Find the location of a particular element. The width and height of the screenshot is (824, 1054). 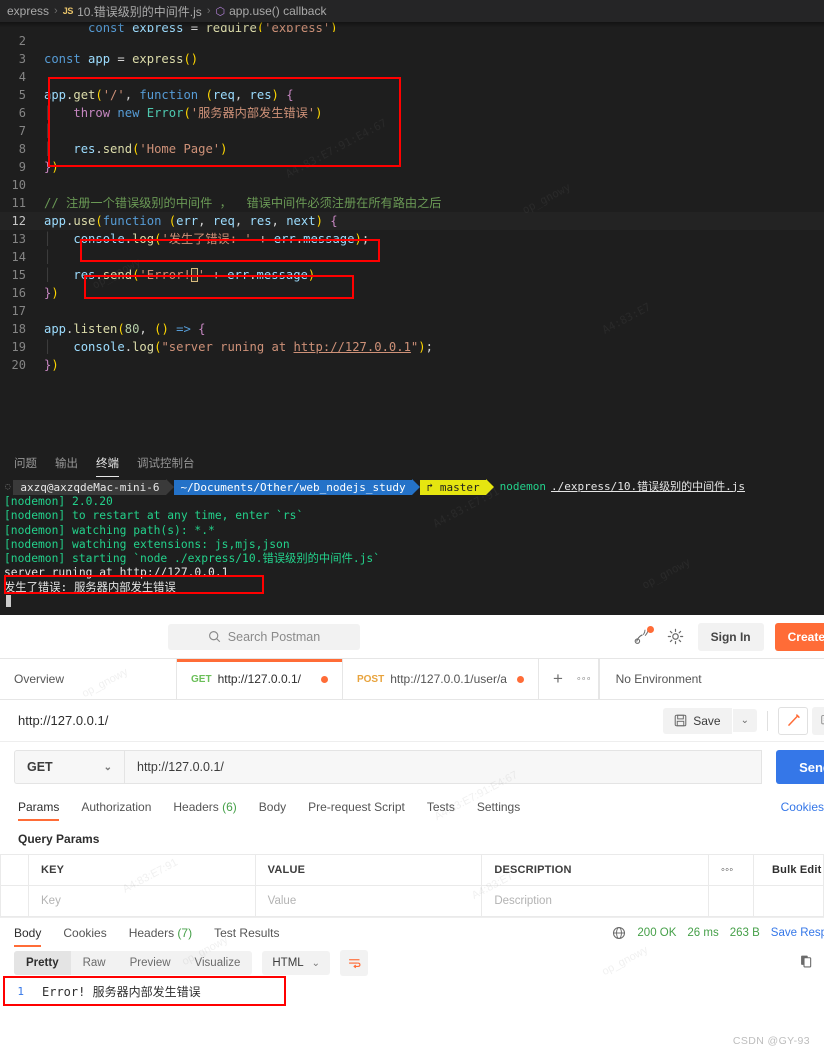

url-input: http://127.0.0.1/ is located at coordinates (443, 767).